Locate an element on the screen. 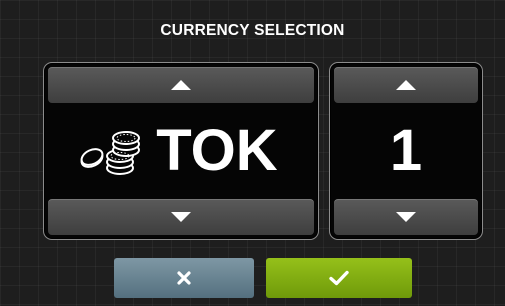  cancel-button is located at coordinates (184, 278).